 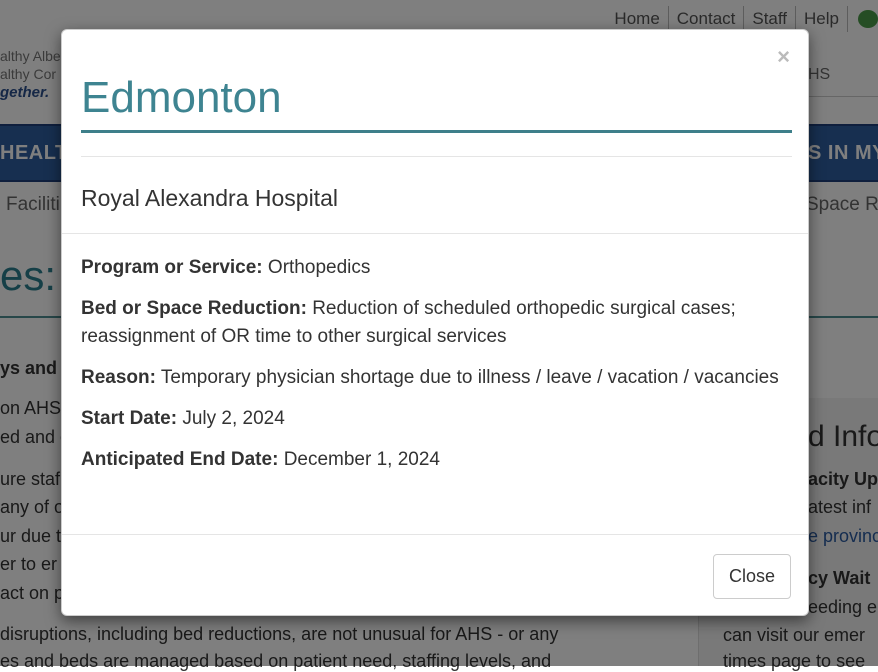 What do you see at coordinates (362, 459) in the screenshot?
I see `detail-value: December 1, 2024` at bounding box center [362, 459].